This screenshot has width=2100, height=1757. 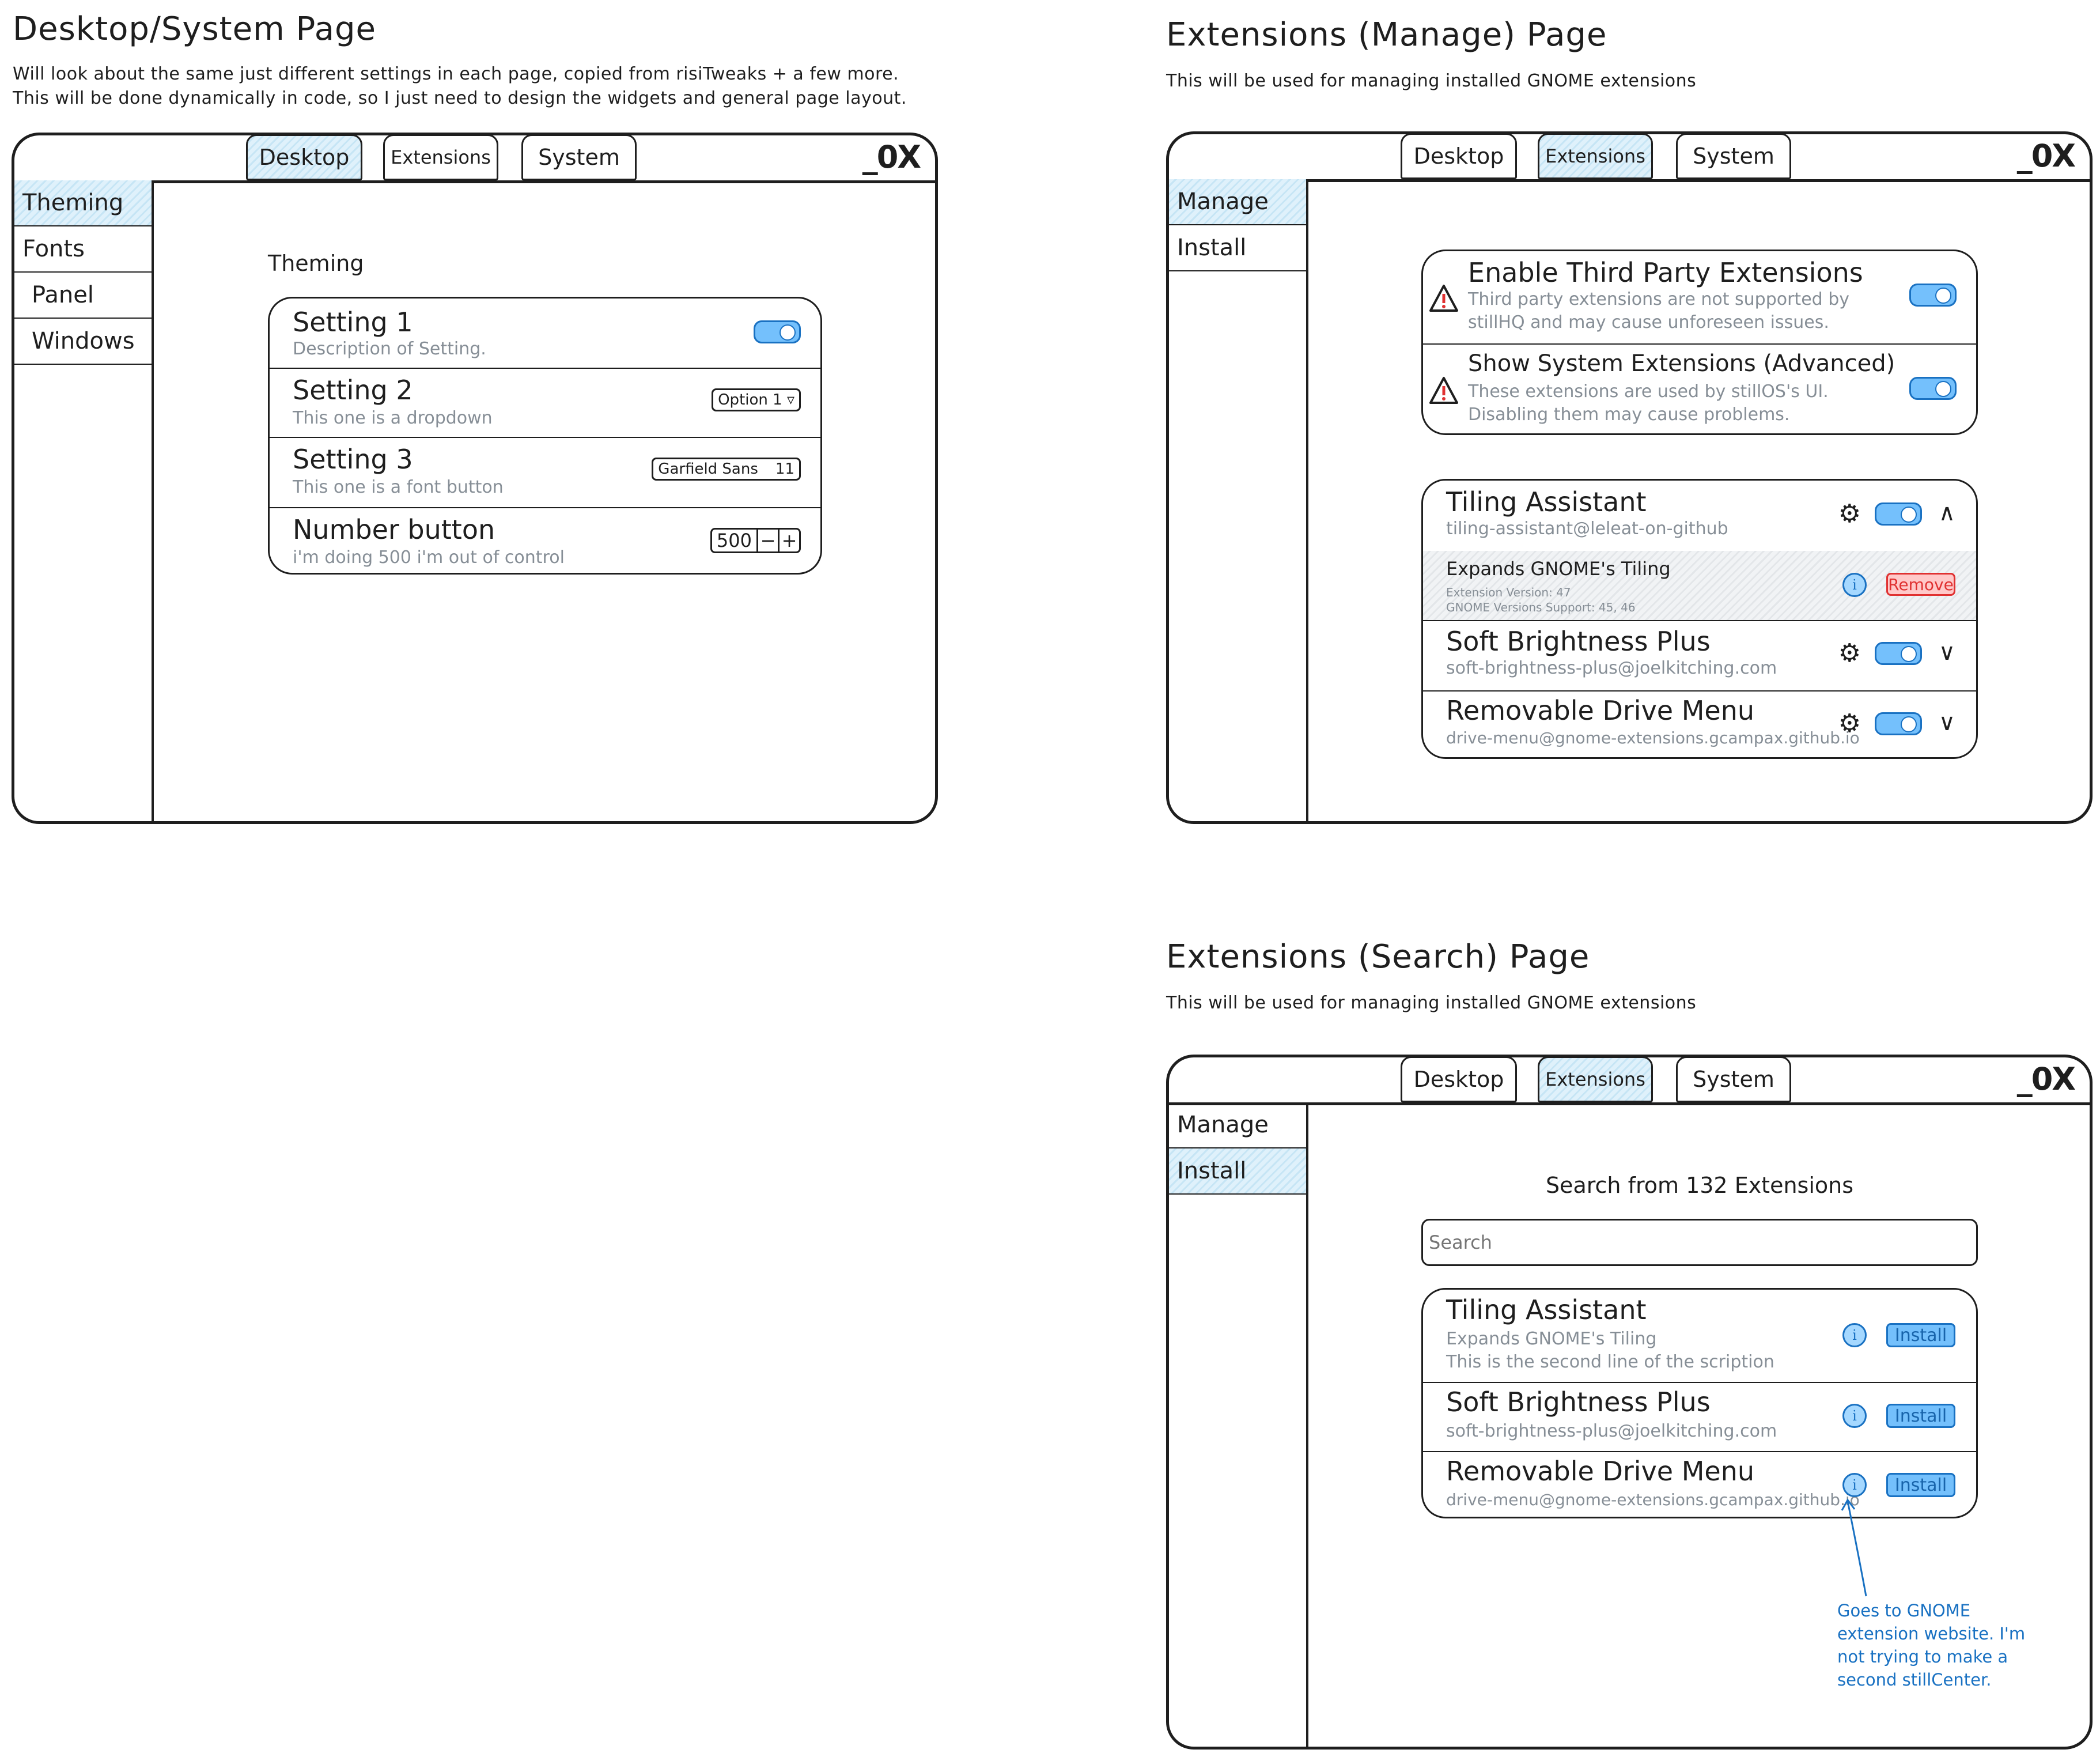 What do you see at coordinates (735, 540) in the screenshot?
I see `number-value: 500` at bounding box center [735, 540].